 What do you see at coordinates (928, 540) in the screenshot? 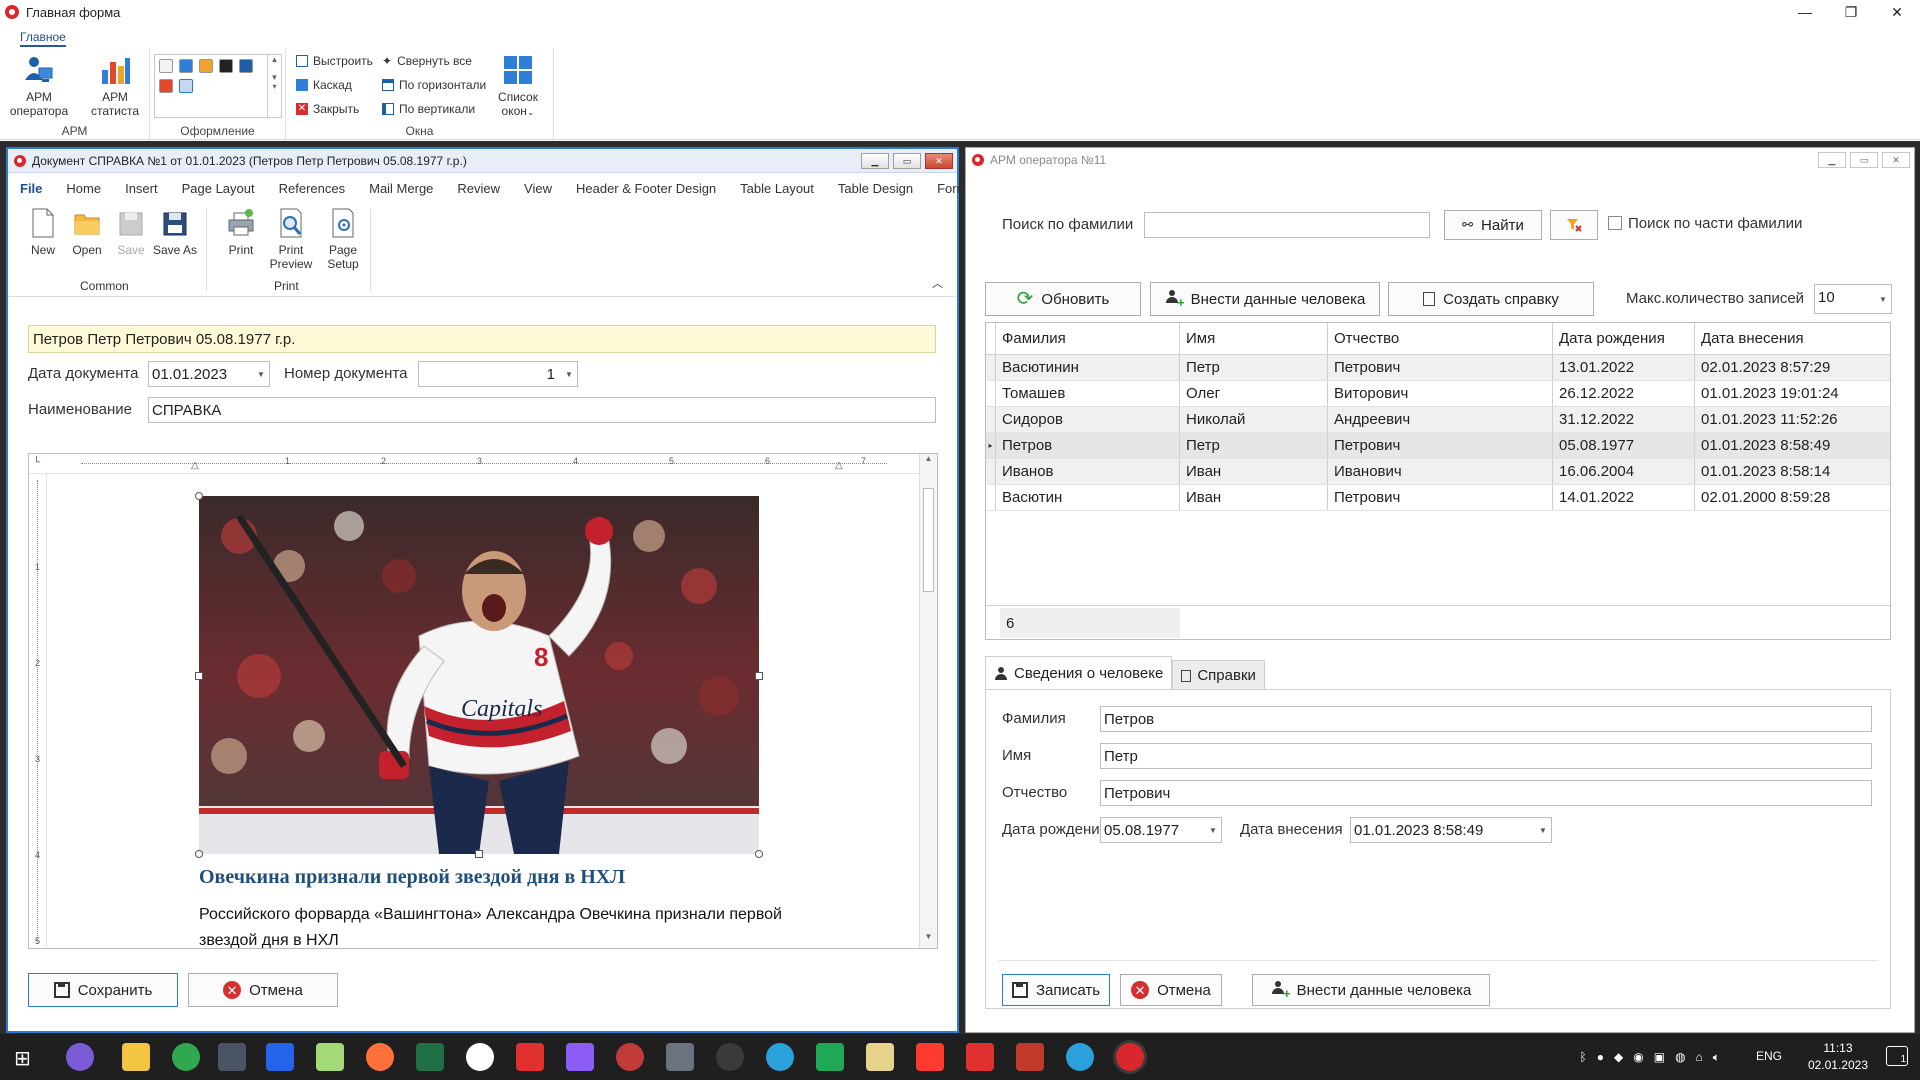
I see `scroll-thumb` at bounding box center [928, 540].